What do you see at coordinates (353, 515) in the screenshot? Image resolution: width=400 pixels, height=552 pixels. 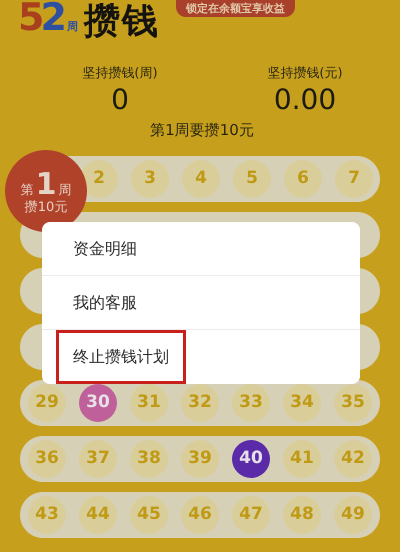 I see `week-number: 49` at bounding box center [353, 515].